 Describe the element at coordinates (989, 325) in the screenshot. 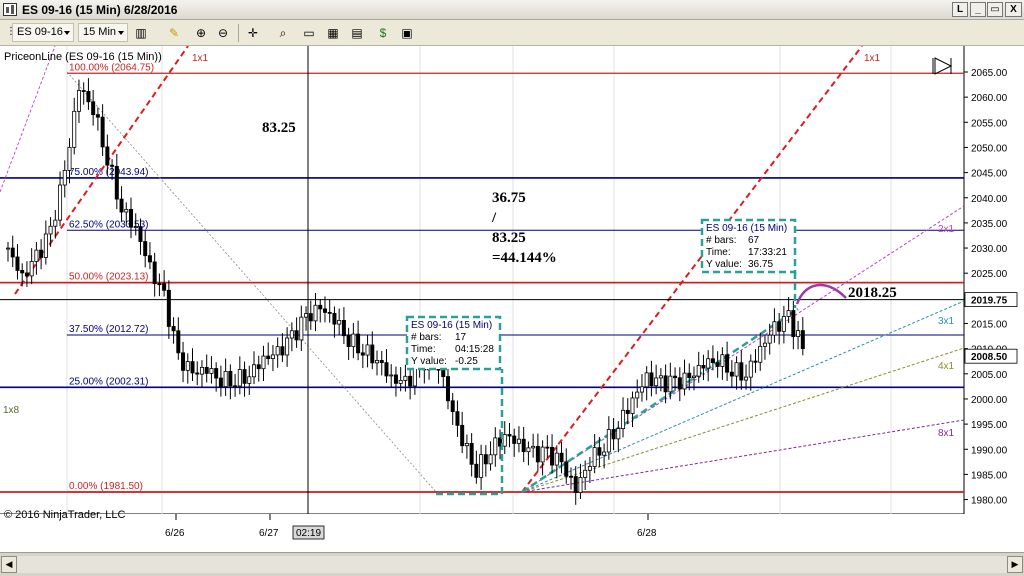

I see `y-tick-label: 2015.00` at that location.